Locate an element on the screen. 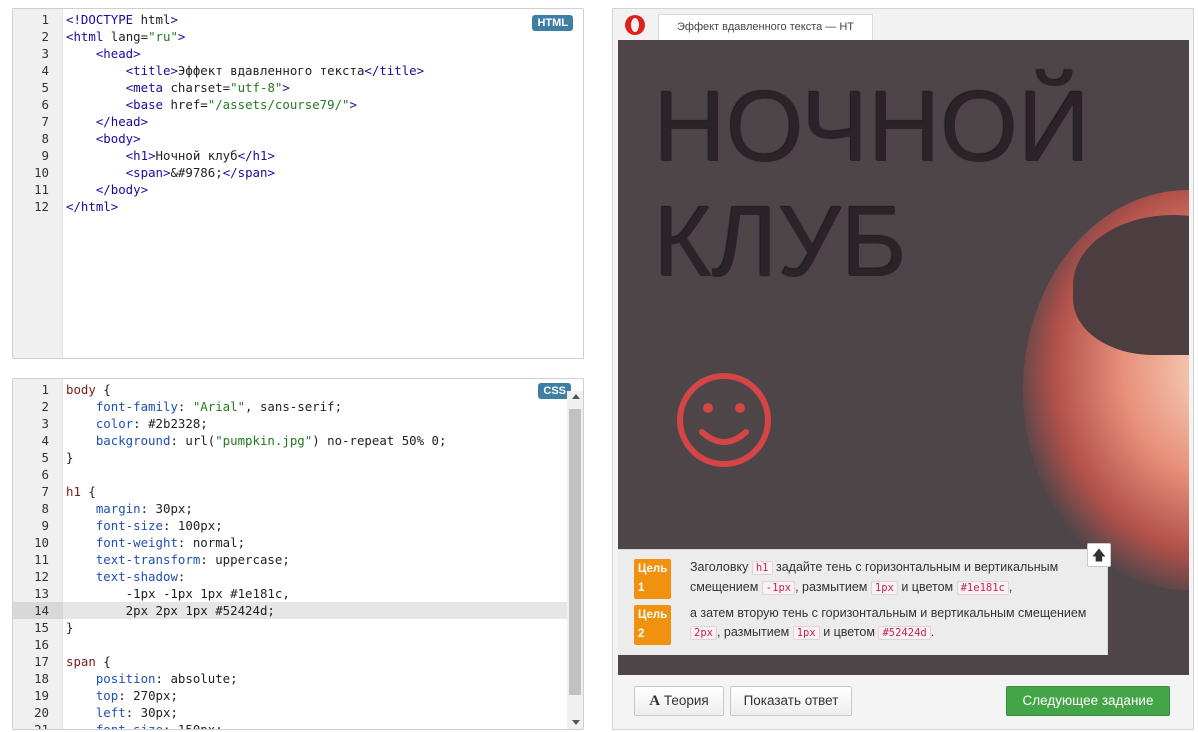 This screenshot has height=732, width=1198. goal-2-badge: Цель 2 is located at coordinates (653, 625).